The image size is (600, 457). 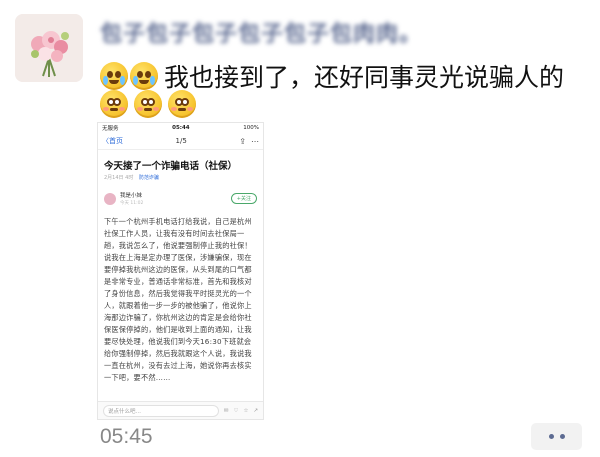 What do you see at coordinates (132, 203) in the screenshot?
I see `author-sub: 今天 11:02` at bounding box center [132, 203].